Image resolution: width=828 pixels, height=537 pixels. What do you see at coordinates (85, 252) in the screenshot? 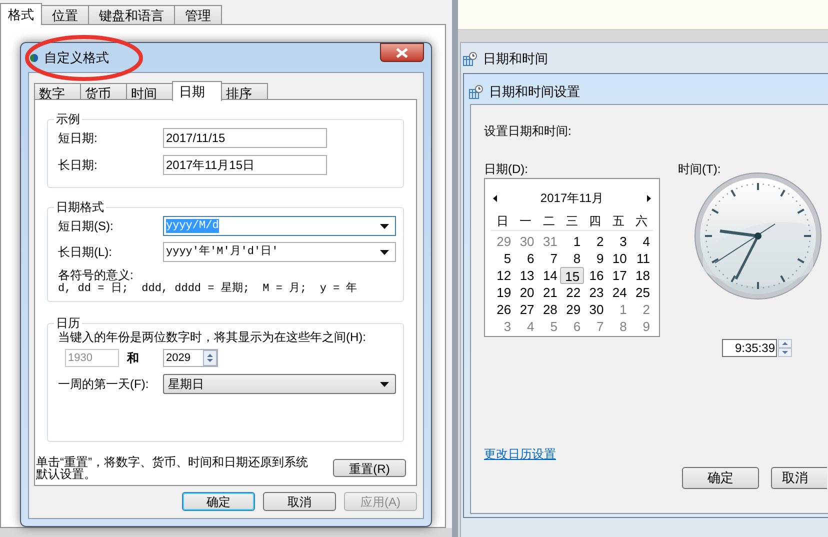
I see `field-label: 长日期(L):` at bounding box center [85, 252].